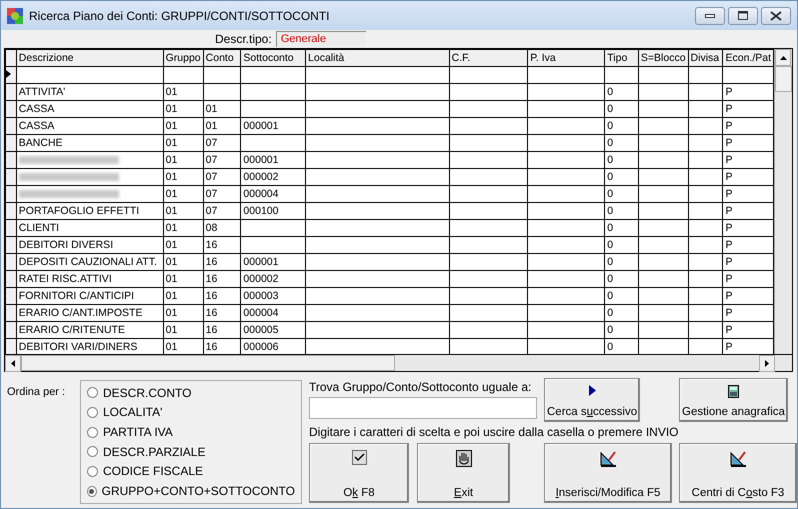 This screenshot has width=798, height=509. Describe the element at coordinates (592, 400) in the screenshot. I see `next-button: Cerca successivo` at that location.